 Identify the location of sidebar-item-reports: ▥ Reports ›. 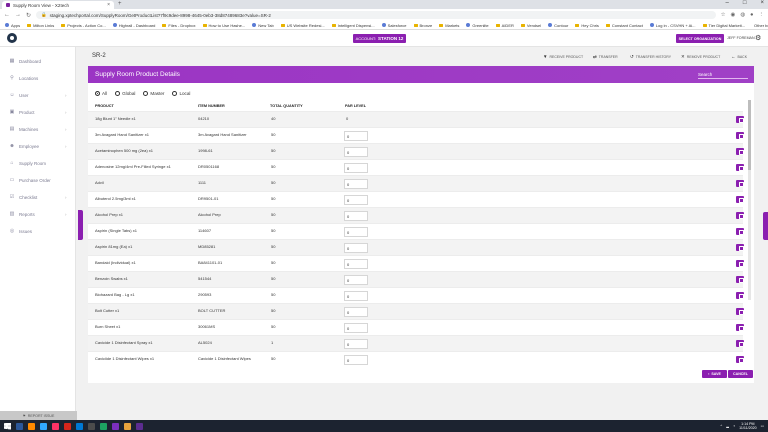
(38, 214).